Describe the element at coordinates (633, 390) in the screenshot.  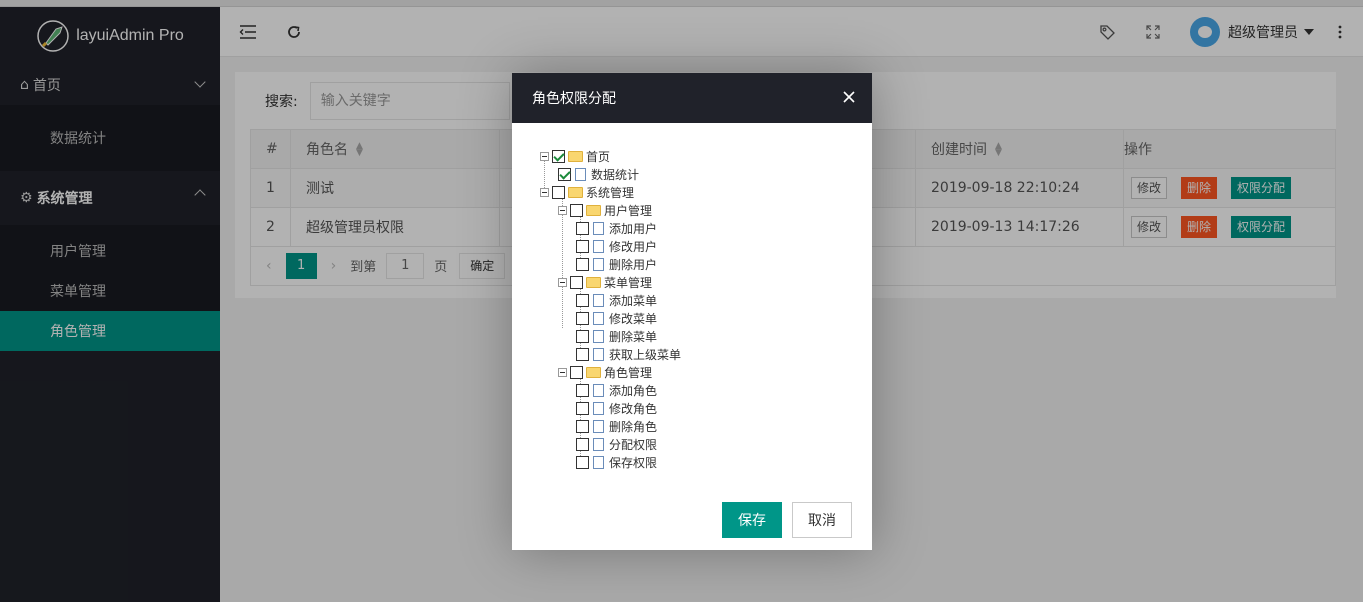
I see `tree-label: 添加角色` at that location.